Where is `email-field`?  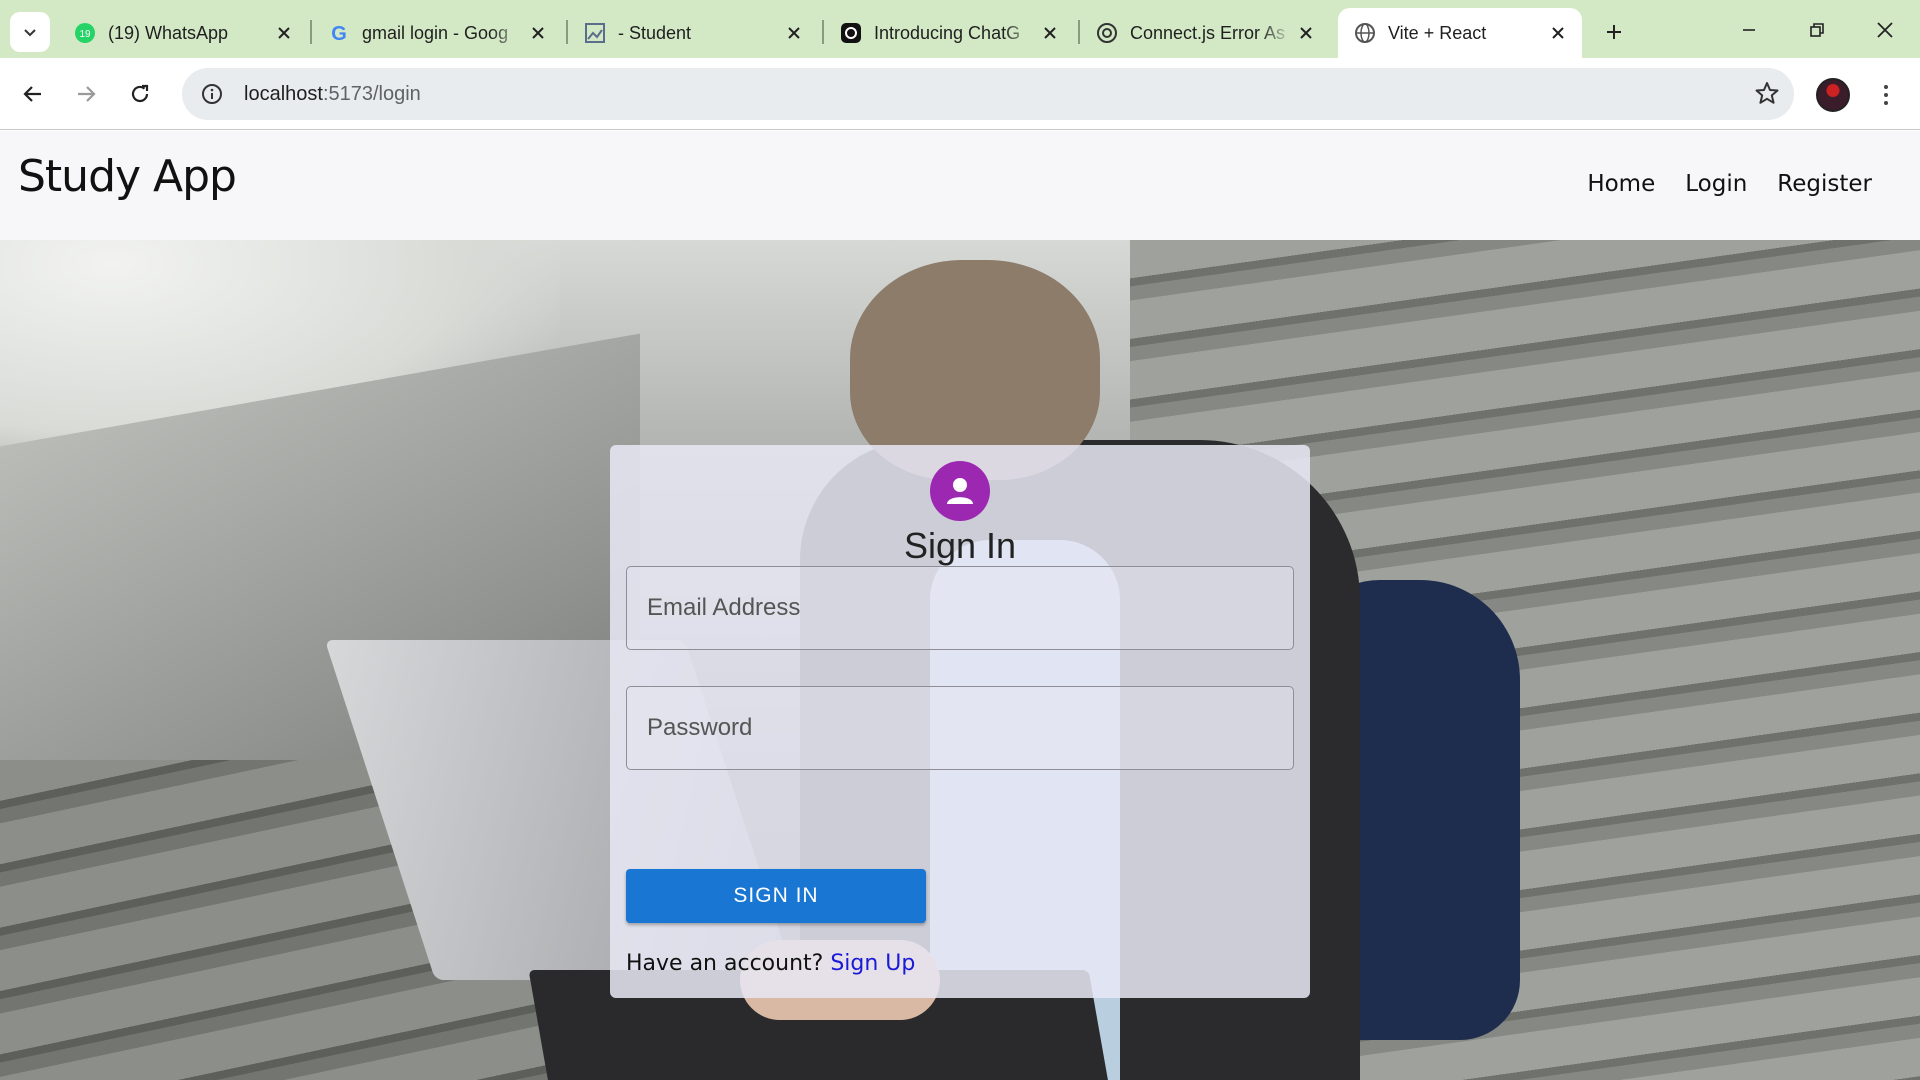 email-field is located at coordinates (960, 608).